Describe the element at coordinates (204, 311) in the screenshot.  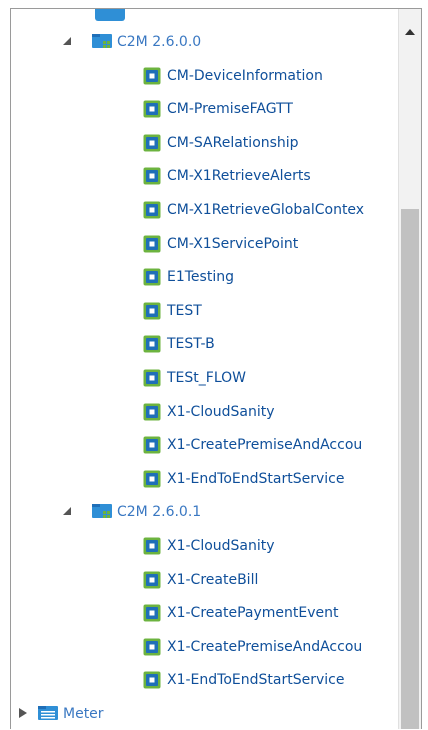
I see `tree-item: TEST` at that location.